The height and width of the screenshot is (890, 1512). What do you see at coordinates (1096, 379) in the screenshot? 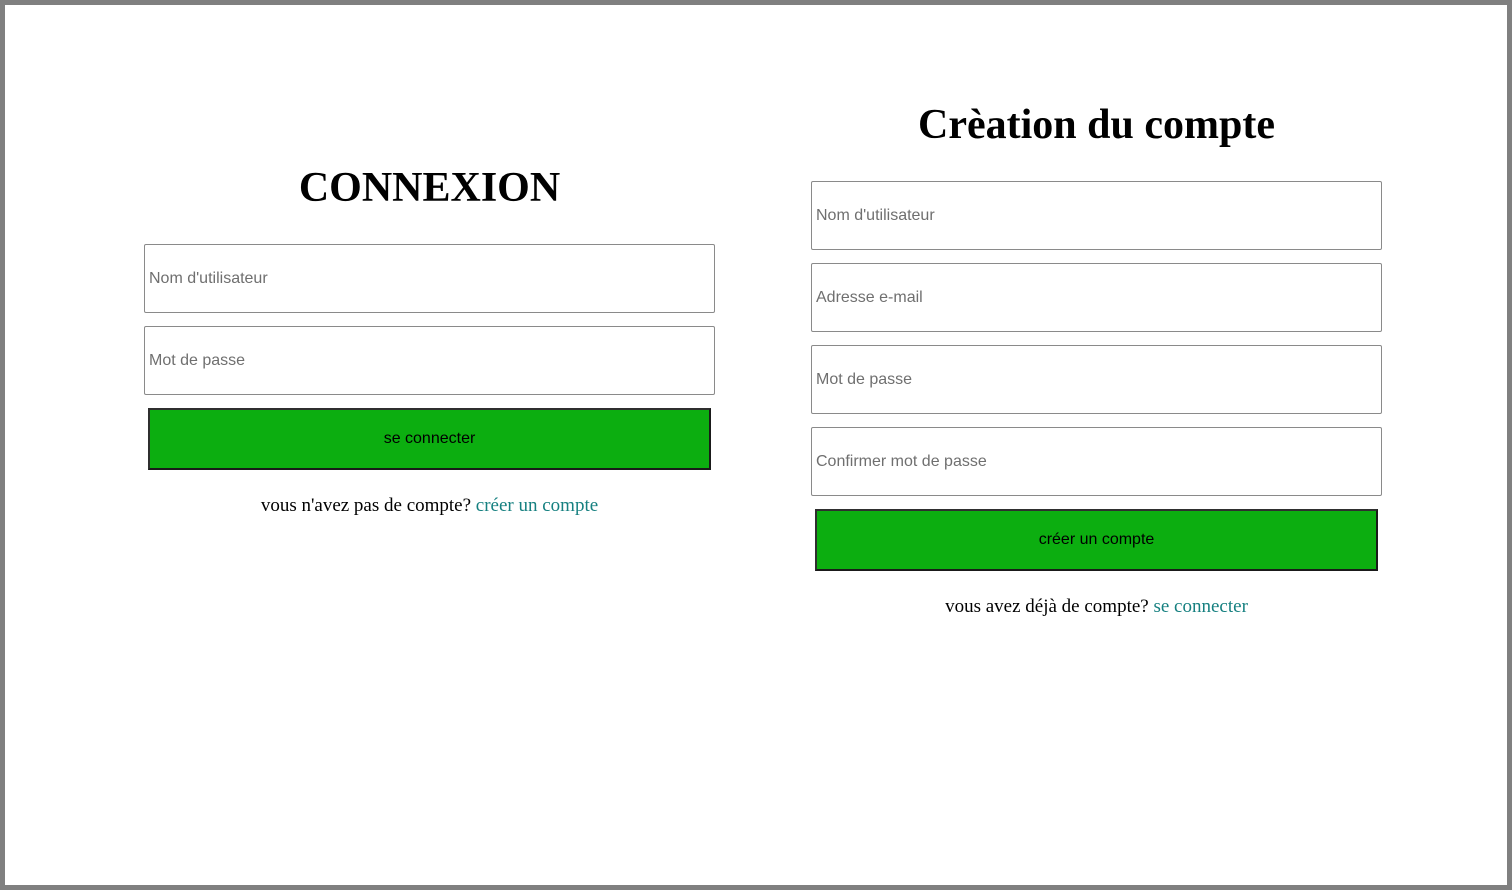
I see `signup-password-input` at bounding box center [1096, 379].